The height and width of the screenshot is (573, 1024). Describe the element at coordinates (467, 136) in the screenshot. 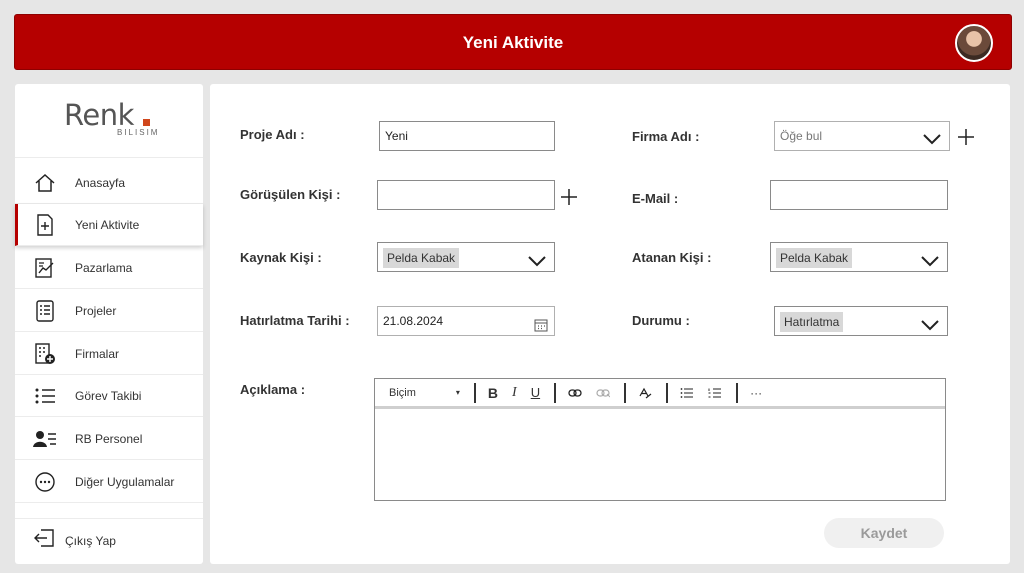

I see `proje-adi-input: Yeni` at that location.